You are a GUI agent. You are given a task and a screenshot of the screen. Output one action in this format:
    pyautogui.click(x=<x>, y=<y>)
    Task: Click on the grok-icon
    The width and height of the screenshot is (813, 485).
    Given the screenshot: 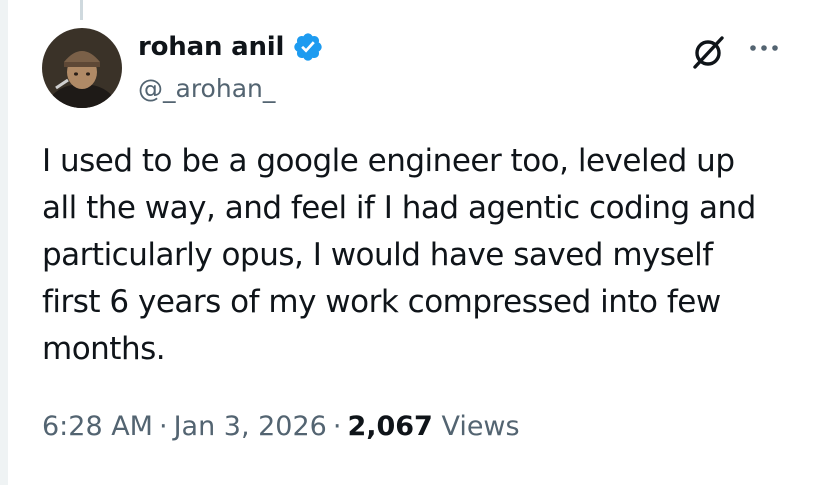 What is the action you would take?
    pyautogui.click(x=708, y=52)
    